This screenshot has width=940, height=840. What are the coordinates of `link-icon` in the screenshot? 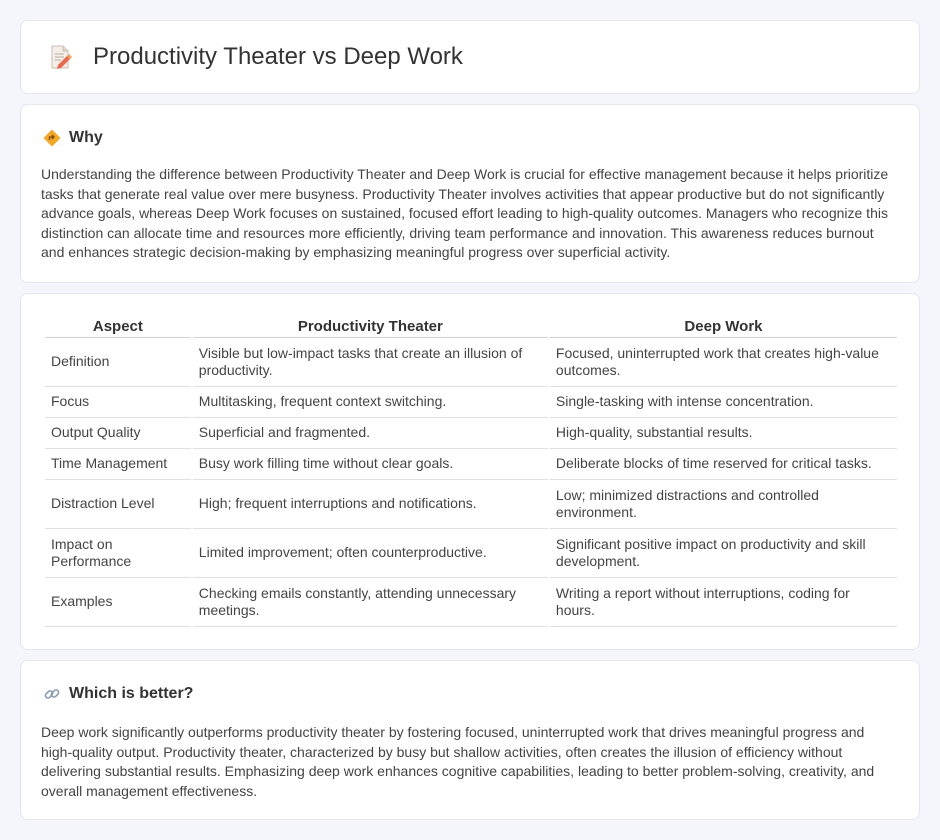 It's located at (52, 694).